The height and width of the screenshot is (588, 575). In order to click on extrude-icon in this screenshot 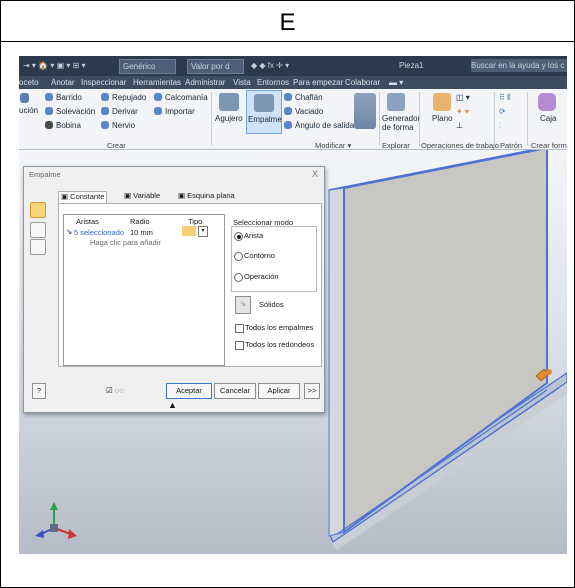, I will do `click(24, 98)`.